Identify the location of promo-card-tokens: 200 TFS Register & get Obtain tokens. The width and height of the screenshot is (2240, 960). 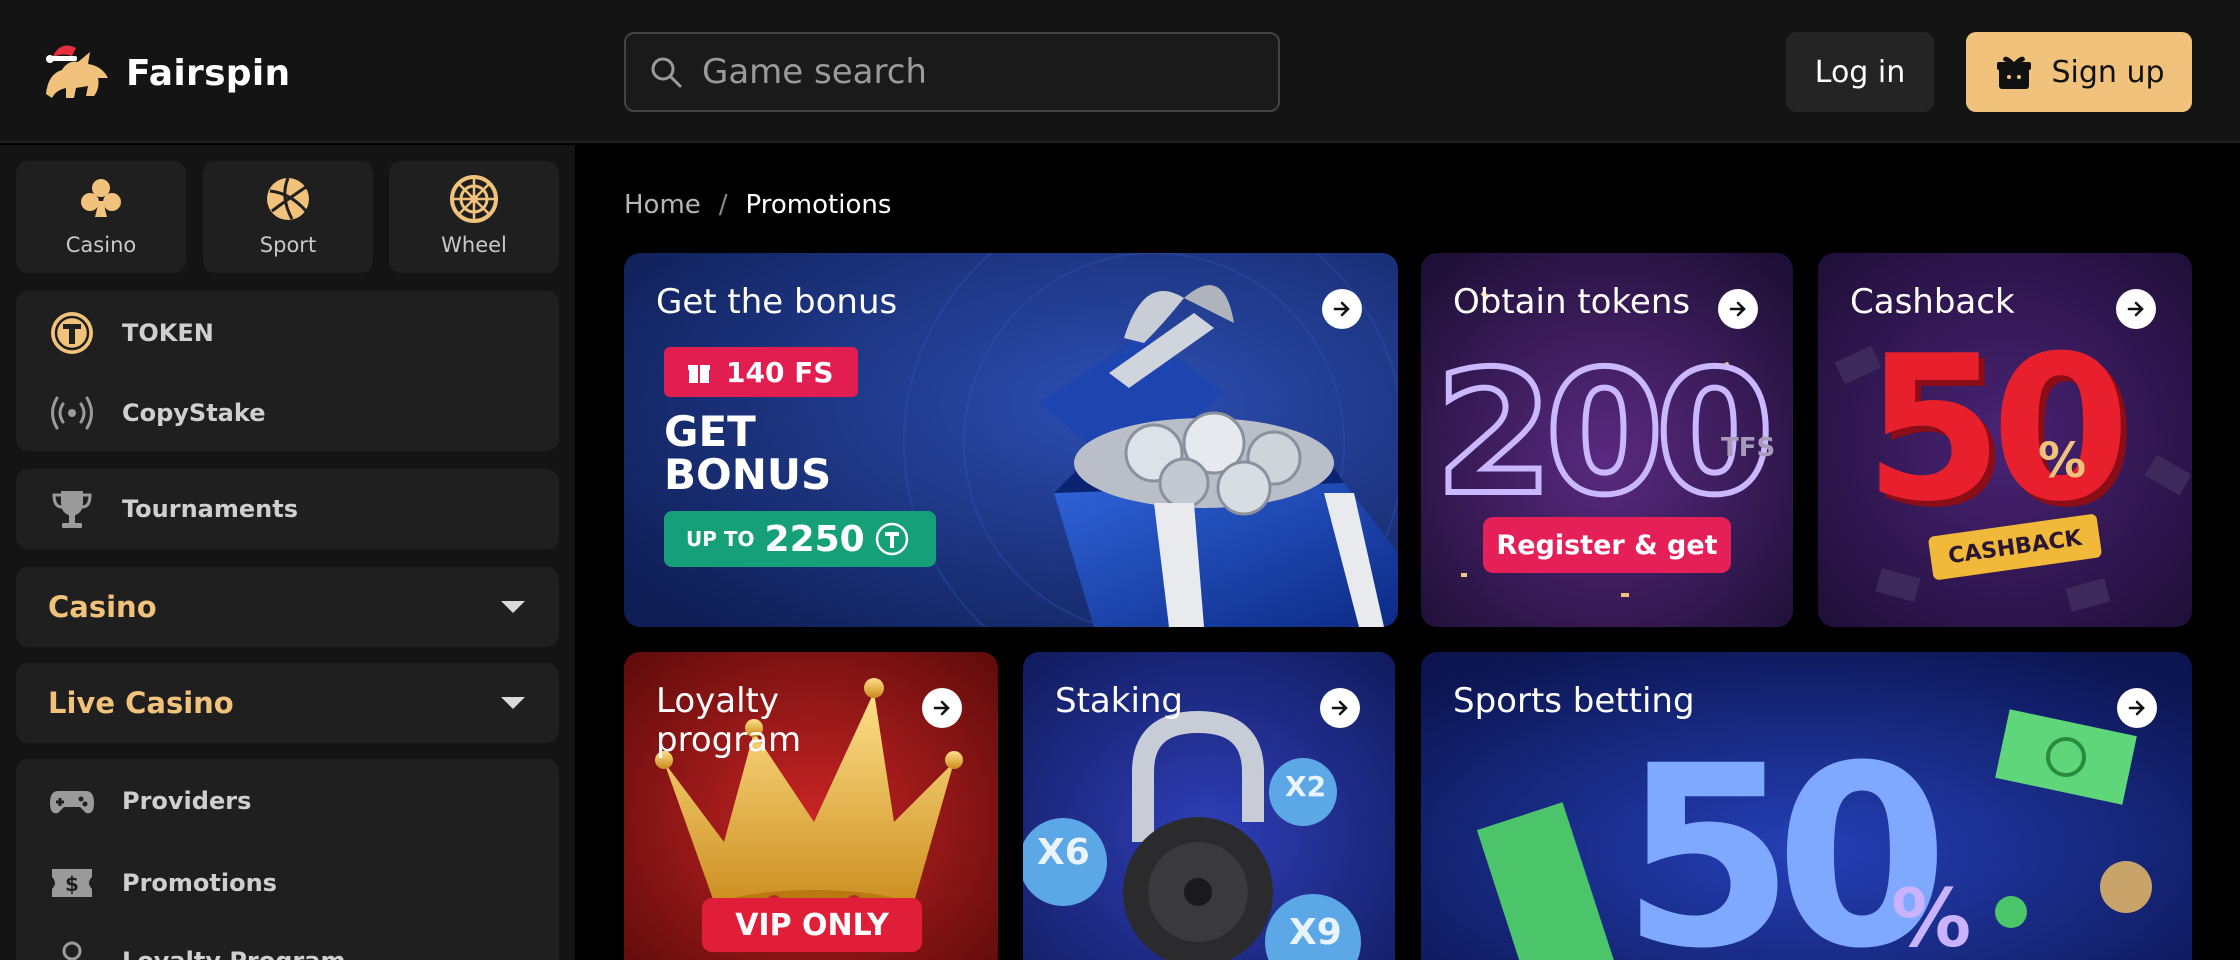
(1607, 440).